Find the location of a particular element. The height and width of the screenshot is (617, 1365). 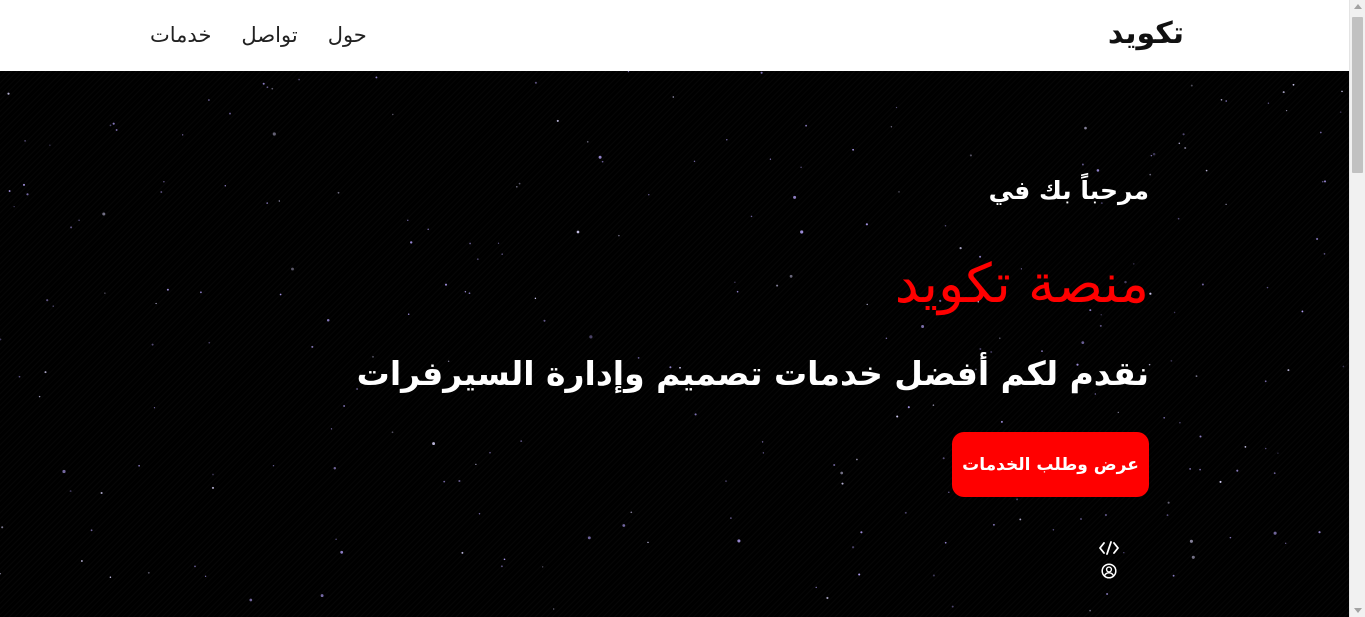

nav-links: خدمات تواصل حول is located at coordinates (258, 35).